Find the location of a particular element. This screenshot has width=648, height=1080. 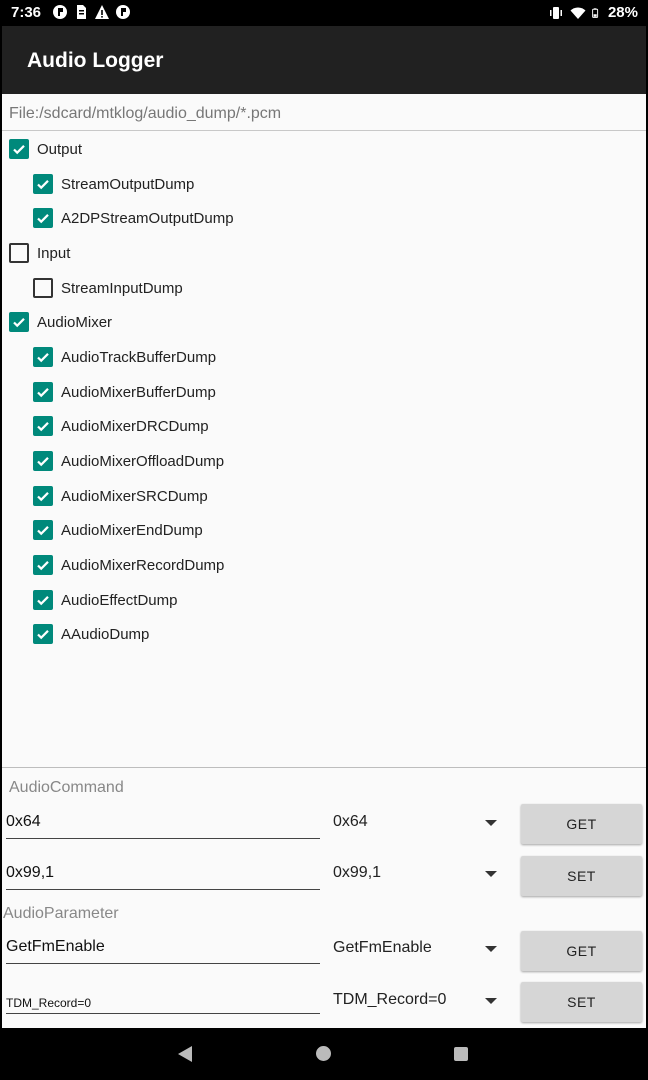

checkbox-audio-mixer-buffer-dump: AudioMixerBufferDump is located at coordinates (124, 392).